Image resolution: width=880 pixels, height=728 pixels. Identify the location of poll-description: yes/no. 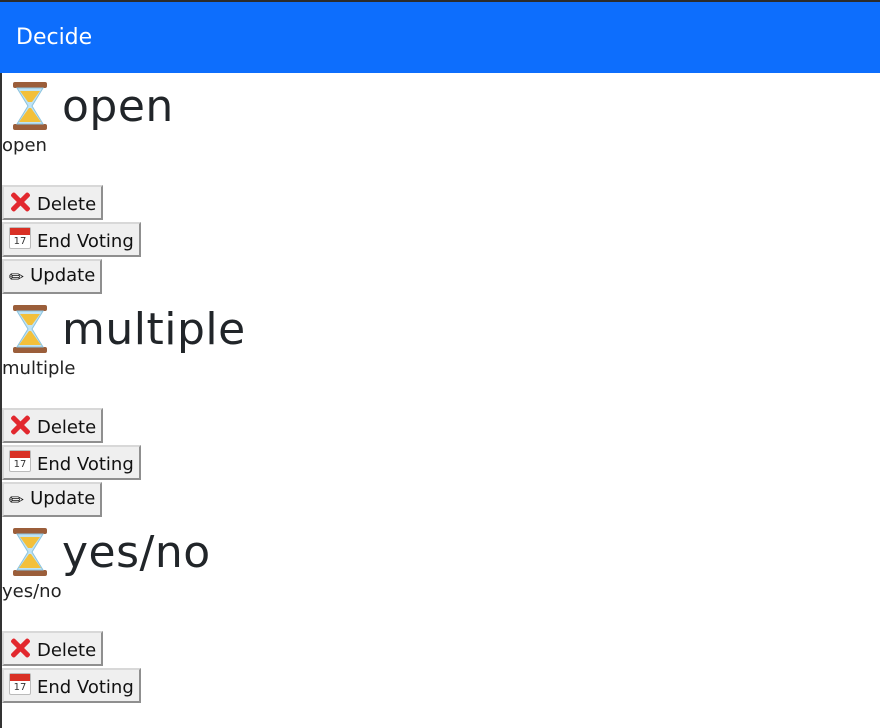
(32, 591).